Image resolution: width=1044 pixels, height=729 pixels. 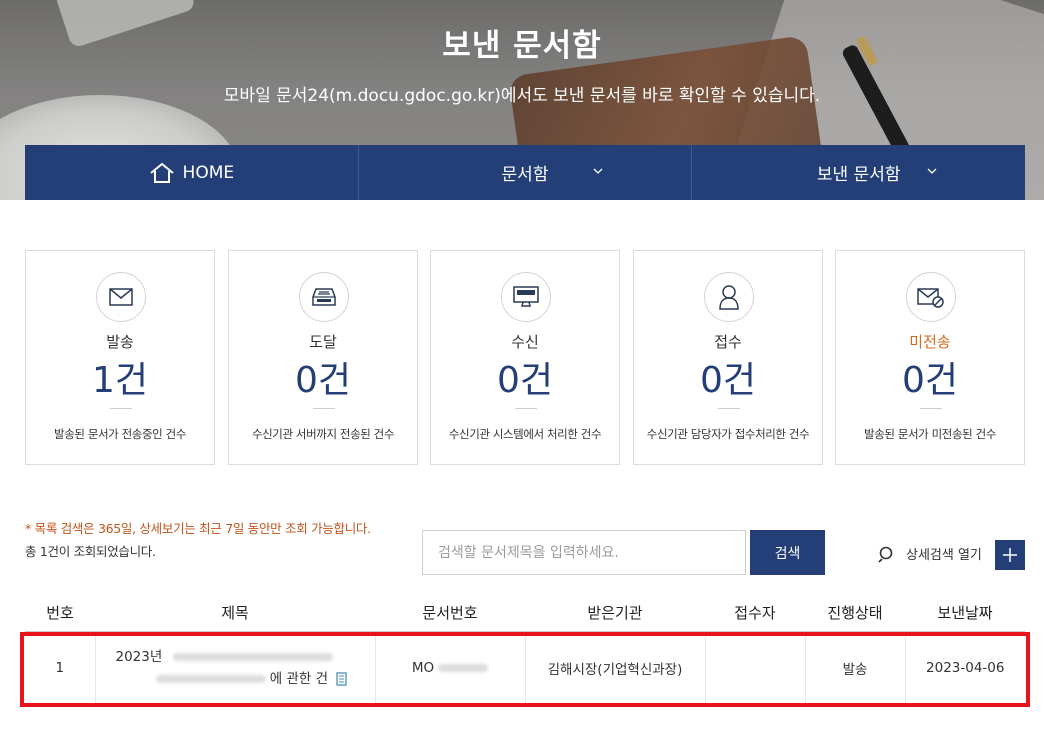 What do you see at coordinates (235, 613) in the screenshot?
I see `column-header-title: 제목` at bounding box center [235, 613].